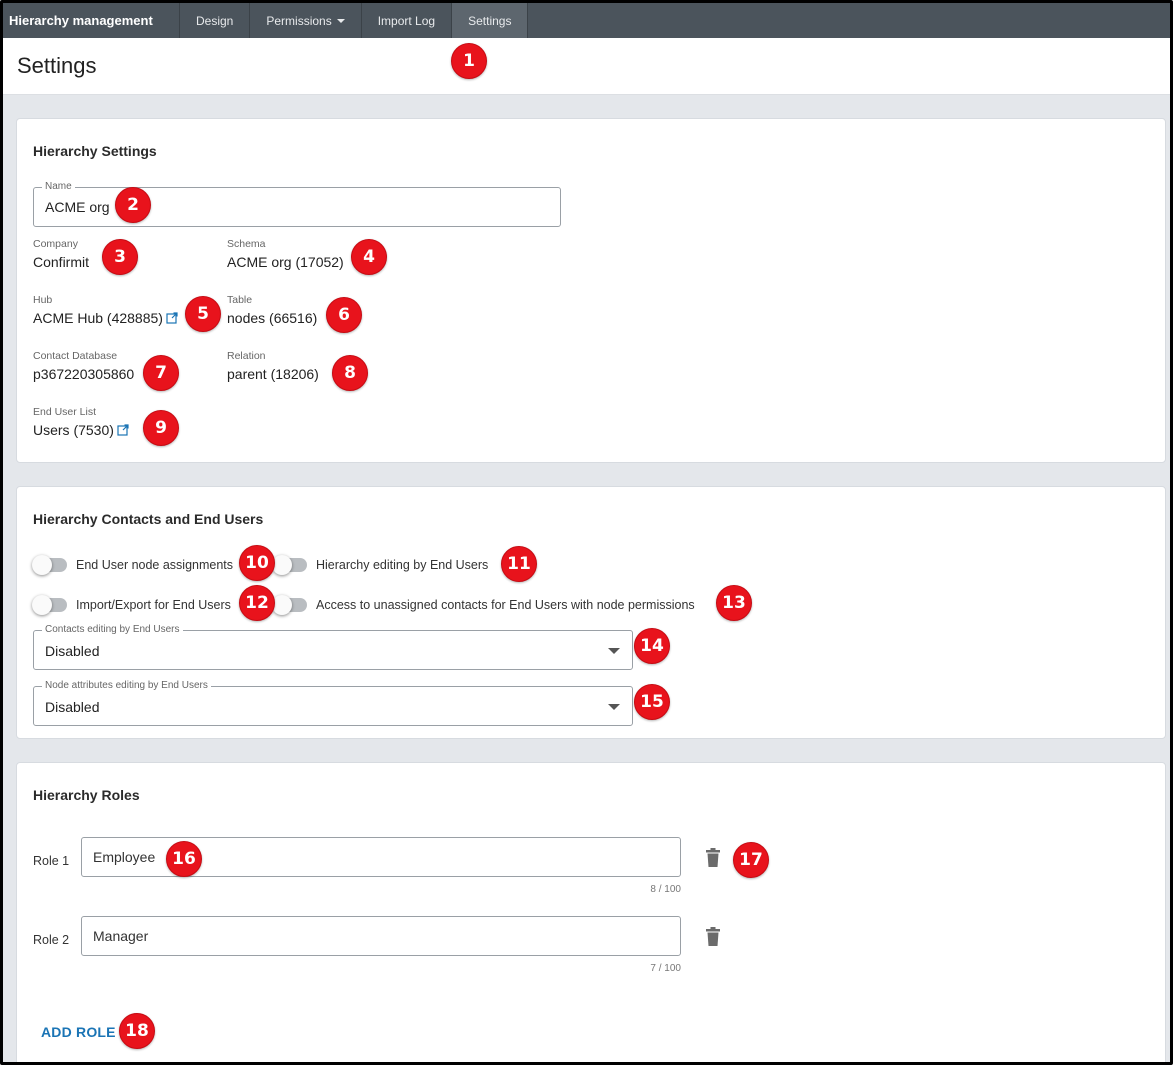 This screenshot has width=1173, height=1065. I want to click on contacts-end-users-title: Hierarchy Contacts and End Users, so click(148, 519).